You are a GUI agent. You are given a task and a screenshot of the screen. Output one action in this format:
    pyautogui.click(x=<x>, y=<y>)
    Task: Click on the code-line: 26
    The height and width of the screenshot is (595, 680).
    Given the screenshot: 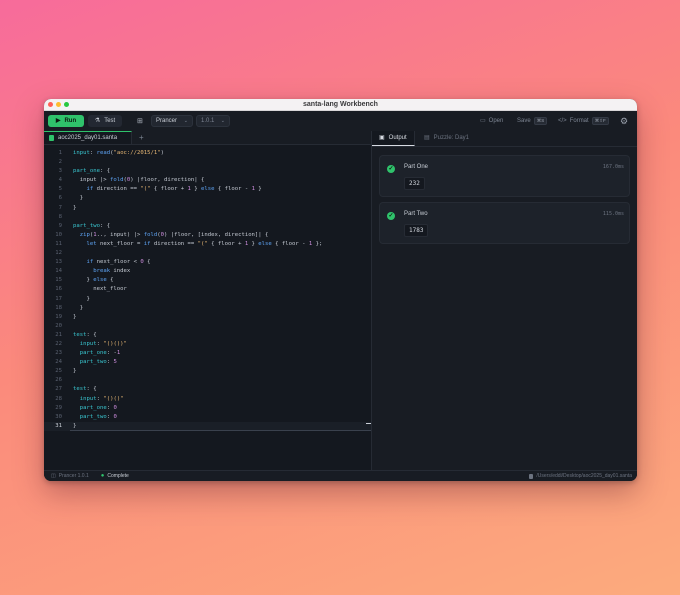 What is the action you would take?
    pyautogui.click(x=207, y=380)
    